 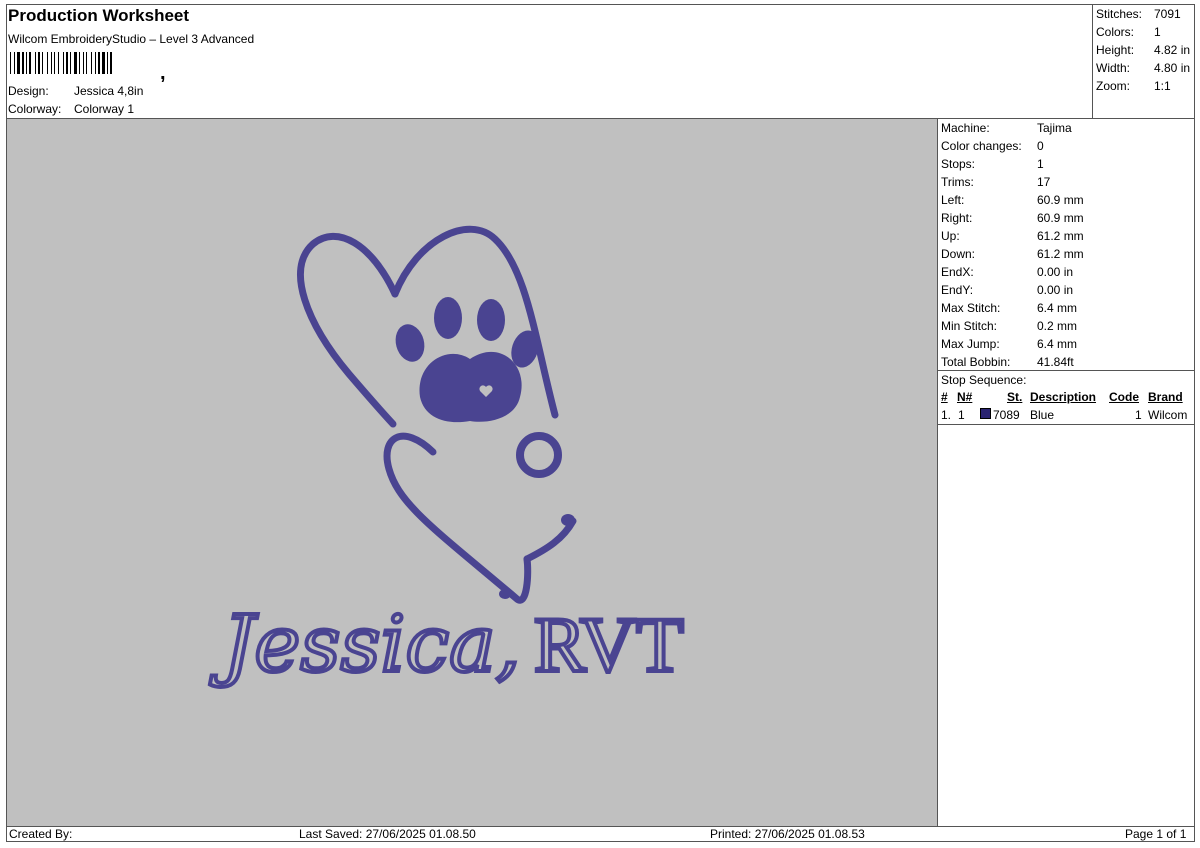 I want to click on design-value: Jessica 4,8in, so click(x=109, y=91).